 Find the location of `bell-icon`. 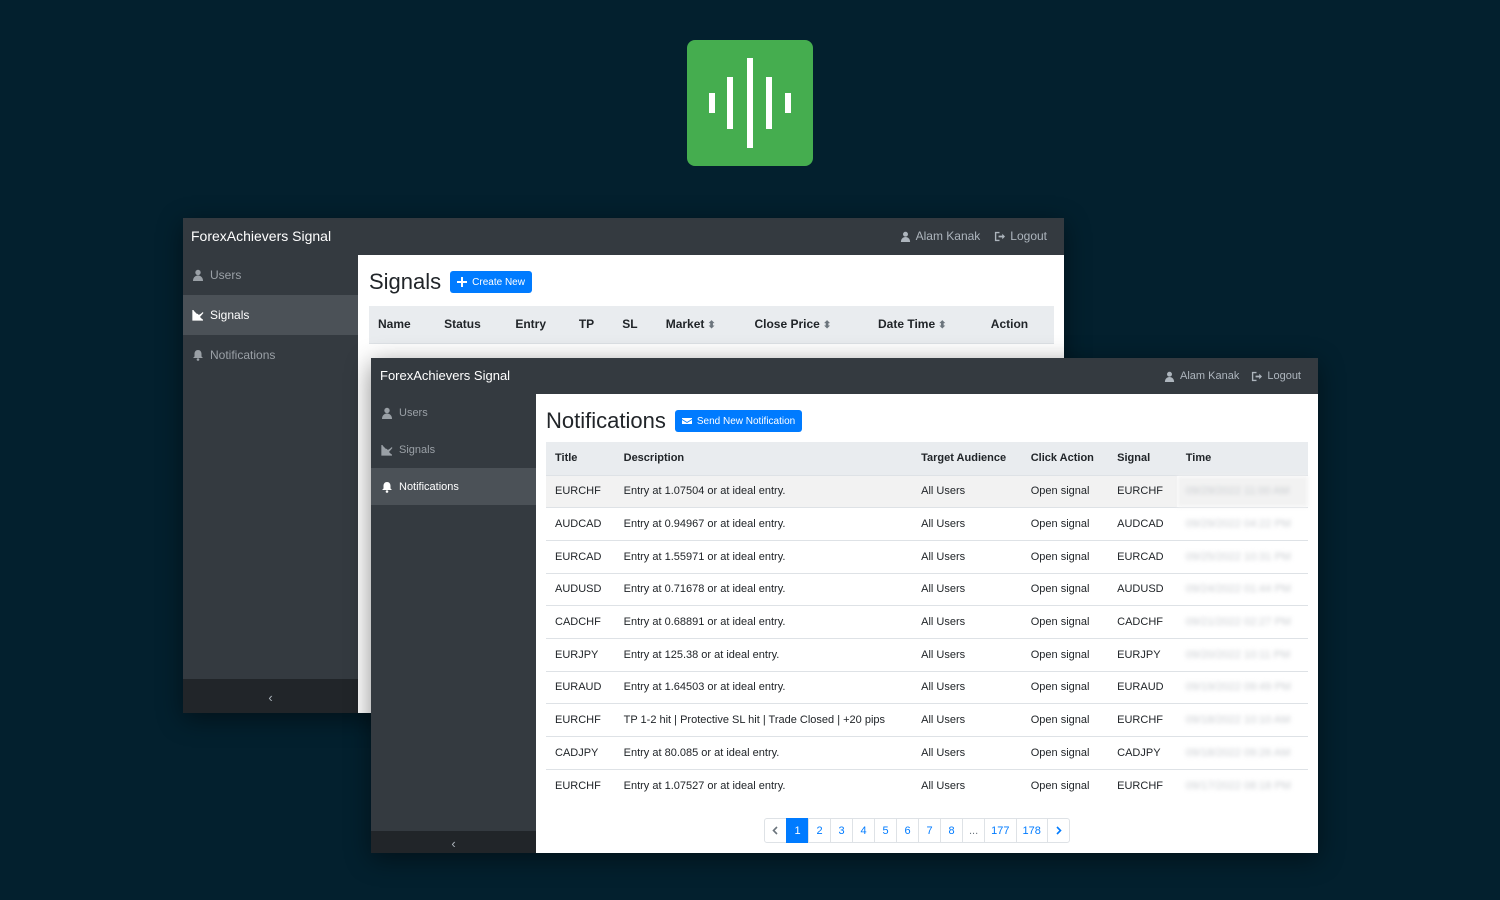

bell-icon is located at coordinates (198, 355).